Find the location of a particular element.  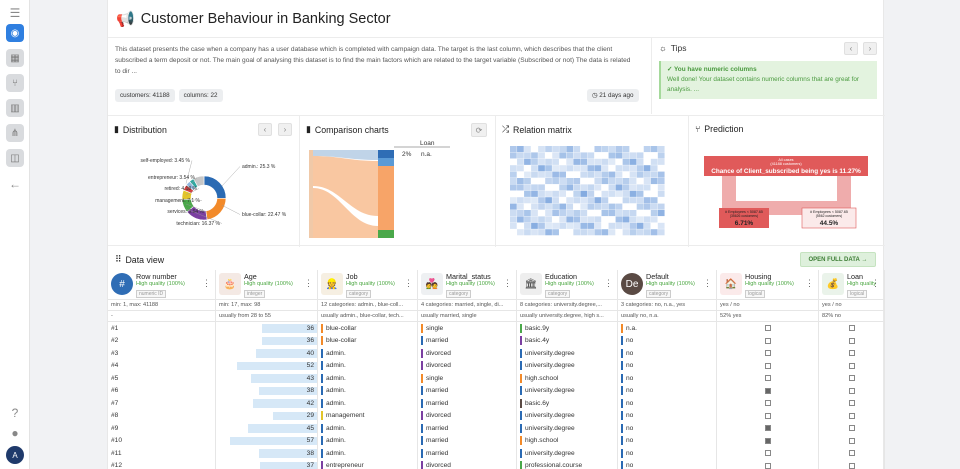

table-cell: 52 is located at coordinates (266, 366).